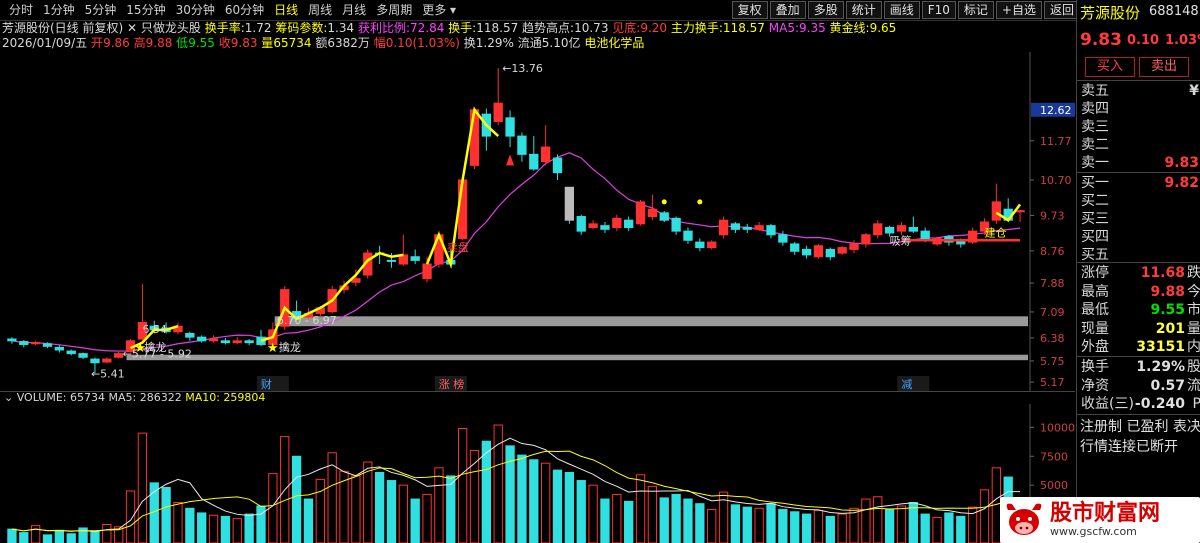 This screenshot has height=543, width=1200. I want to click on tab-period-9: 多周期, so click(394, 10).